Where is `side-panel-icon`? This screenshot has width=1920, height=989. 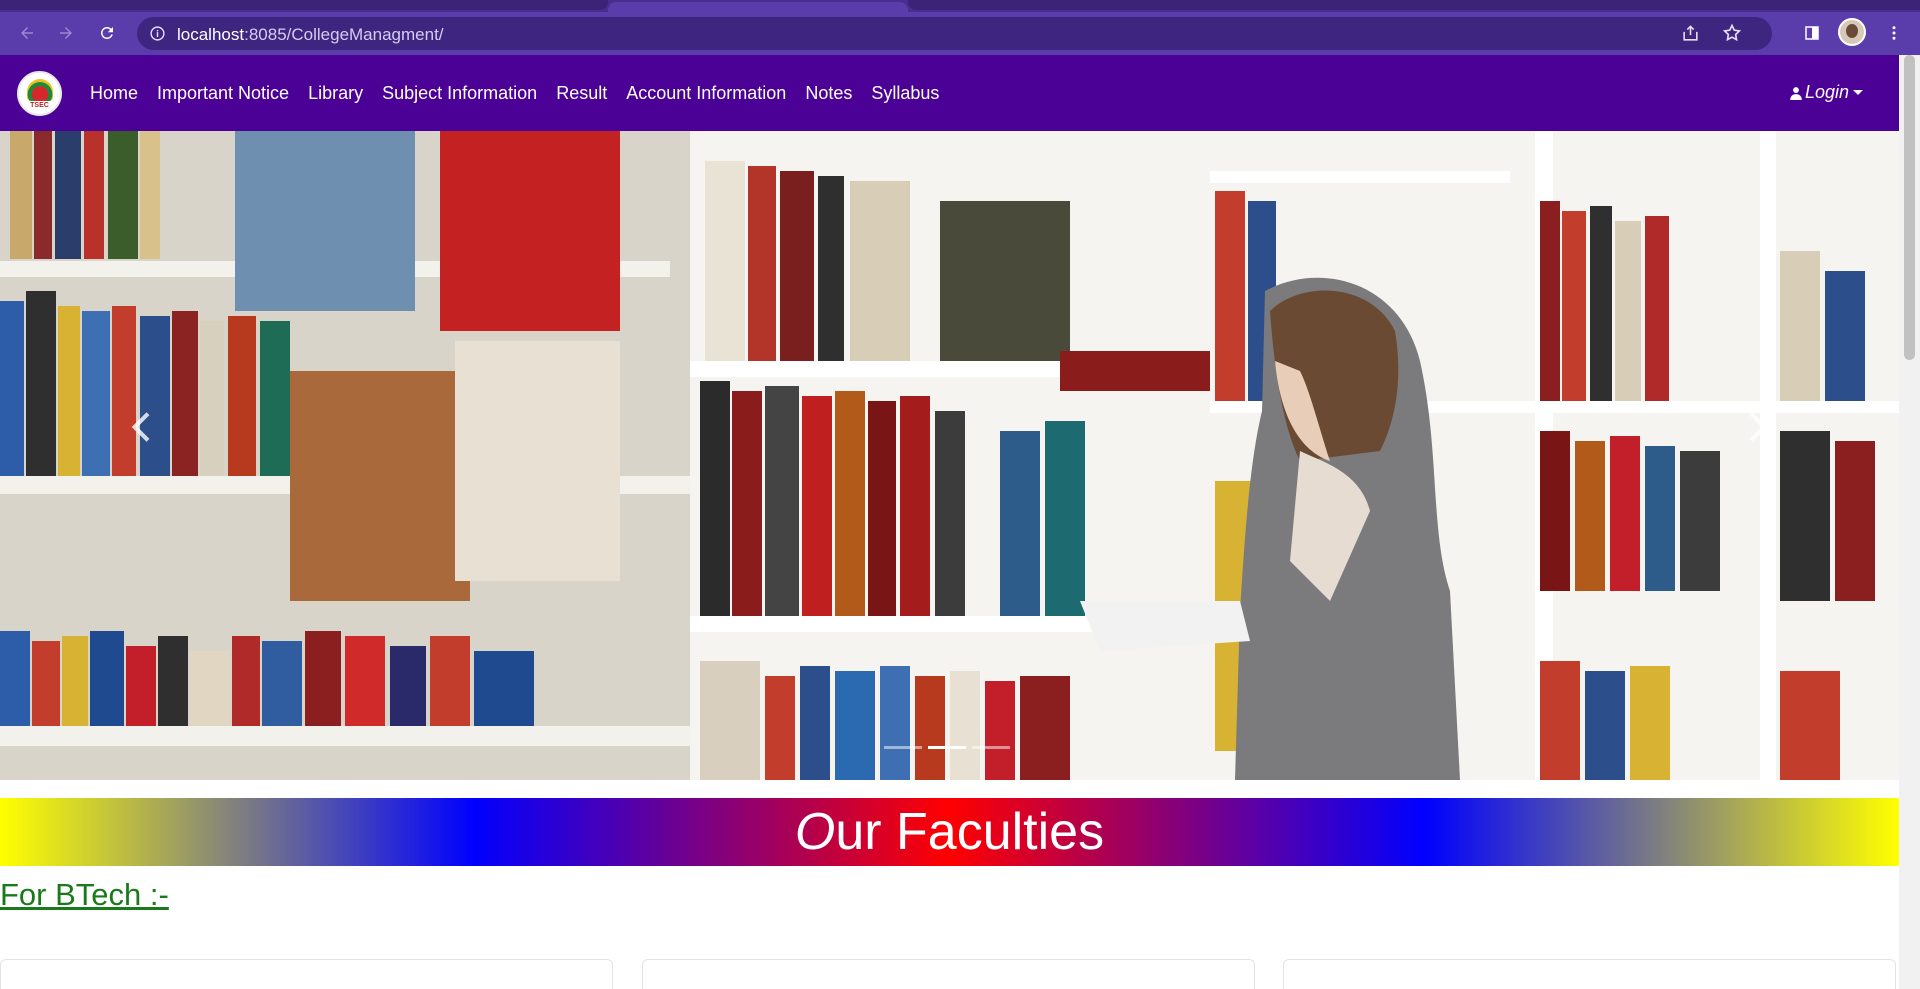
side-panel-icon is located at coordinates (1812, 33).